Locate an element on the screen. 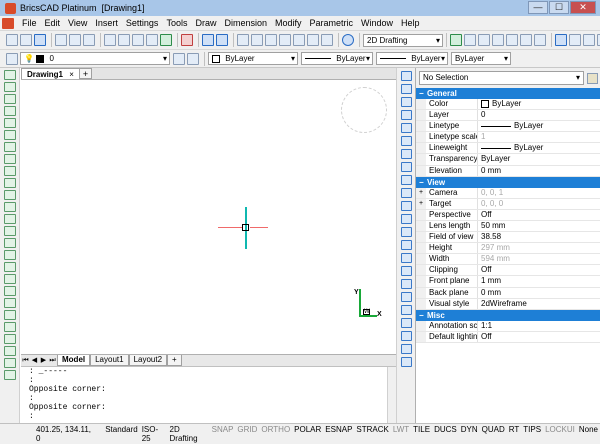 This screenshot has height=444, width=600. status-toggle-ortho: ORTHO is located at coordinates (275, 434).